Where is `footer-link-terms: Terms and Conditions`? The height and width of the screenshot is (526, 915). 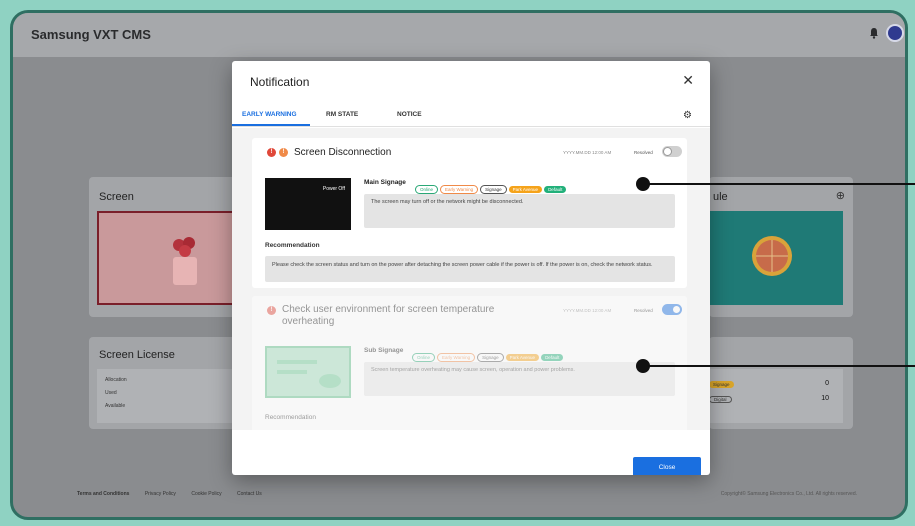
footer-link-terms: Terms and Conditions is located at coordinates (103, 494).